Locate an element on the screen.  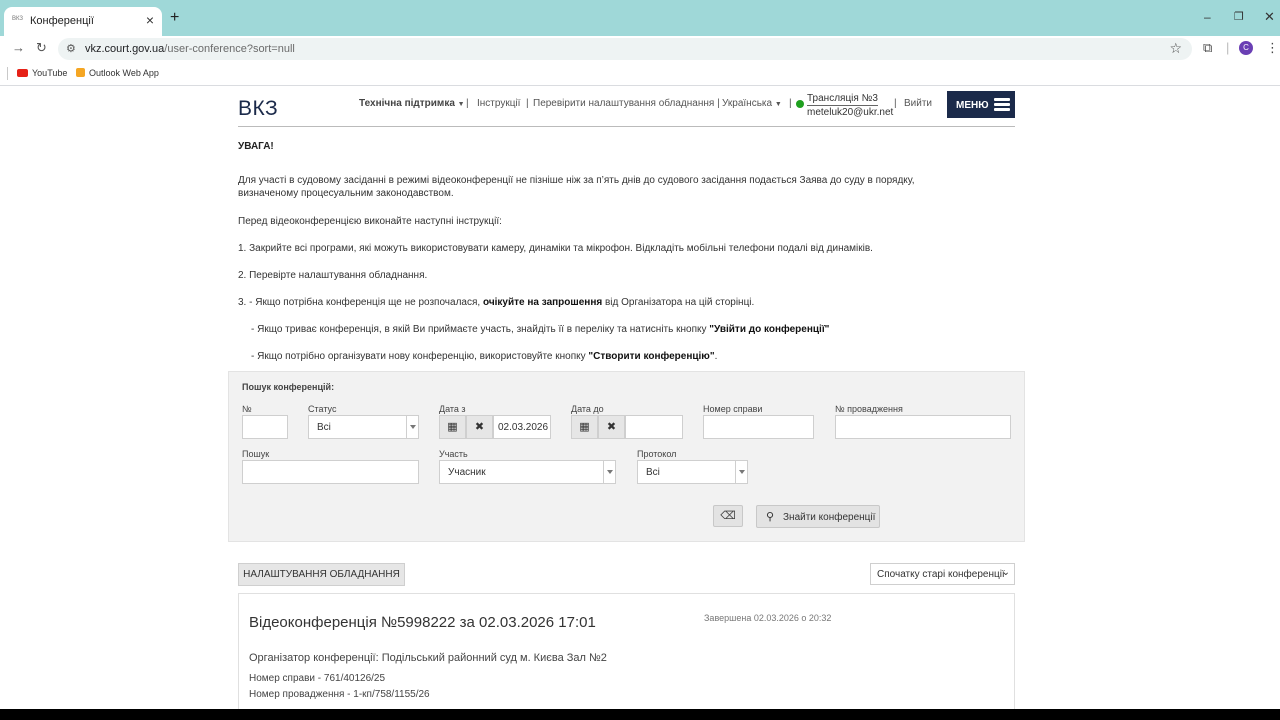
step3c-emphasis: "Створити конференцію" is located at coordinates (651, 356).